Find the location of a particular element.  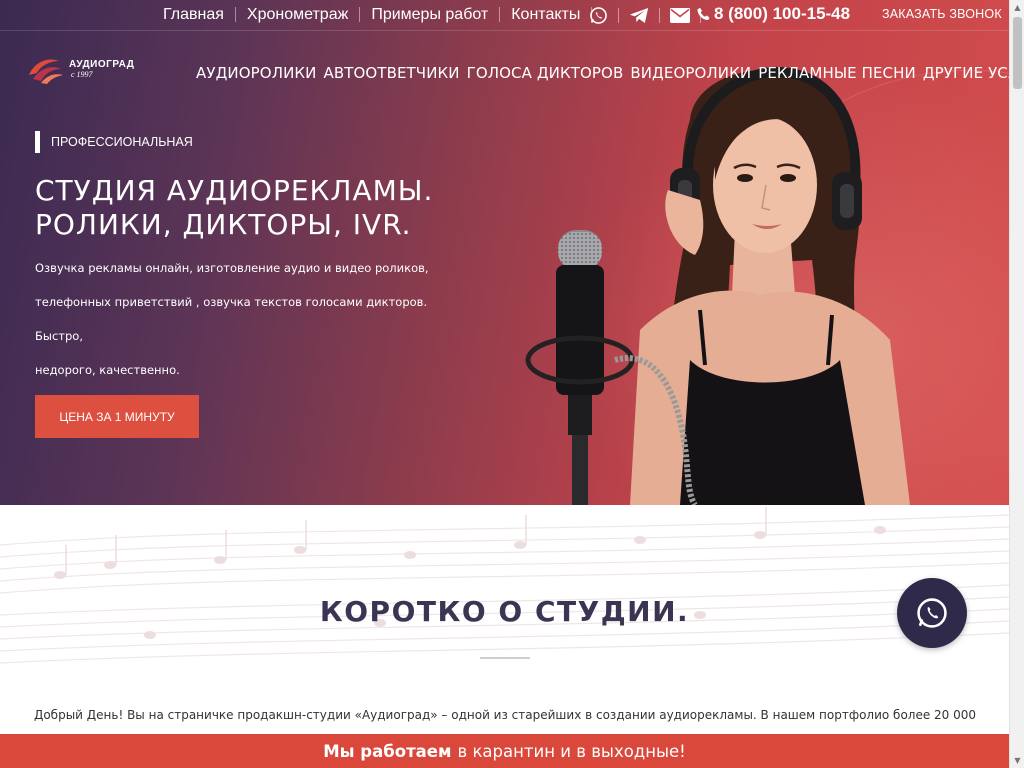

logo: АУДИОГРАД с 1997 is located at coordinates (79, 69).